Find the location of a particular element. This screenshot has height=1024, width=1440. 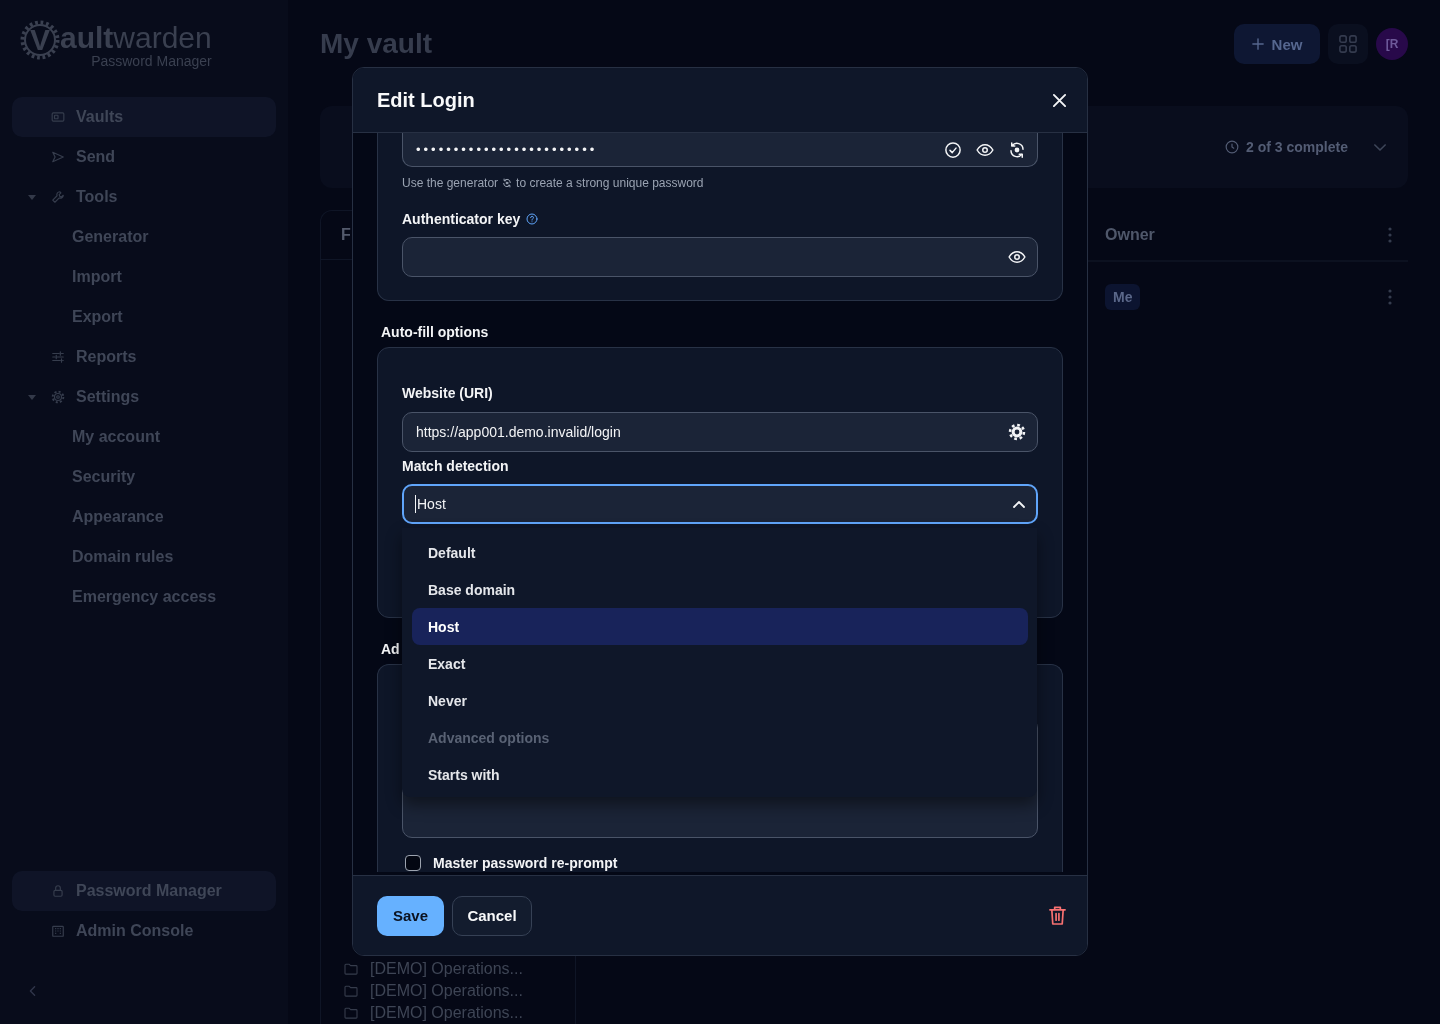

nav-item: Settings is located at coordinates (163, 397).